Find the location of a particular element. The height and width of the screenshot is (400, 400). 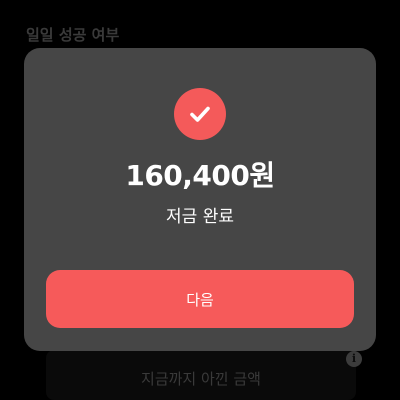

section-title: 일일 성공 여부 is located at coordinates (73, 35).